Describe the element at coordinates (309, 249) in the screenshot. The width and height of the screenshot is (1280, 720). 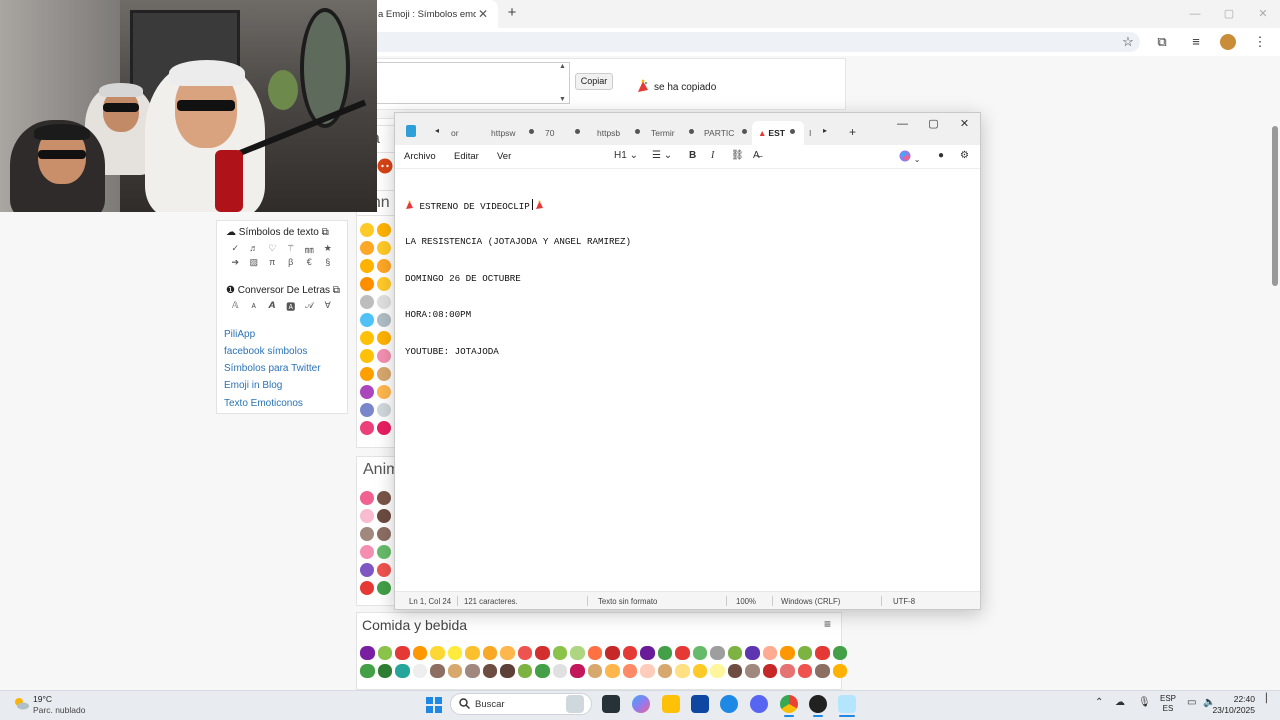
I see `symbol-item: ㎜` at that location.